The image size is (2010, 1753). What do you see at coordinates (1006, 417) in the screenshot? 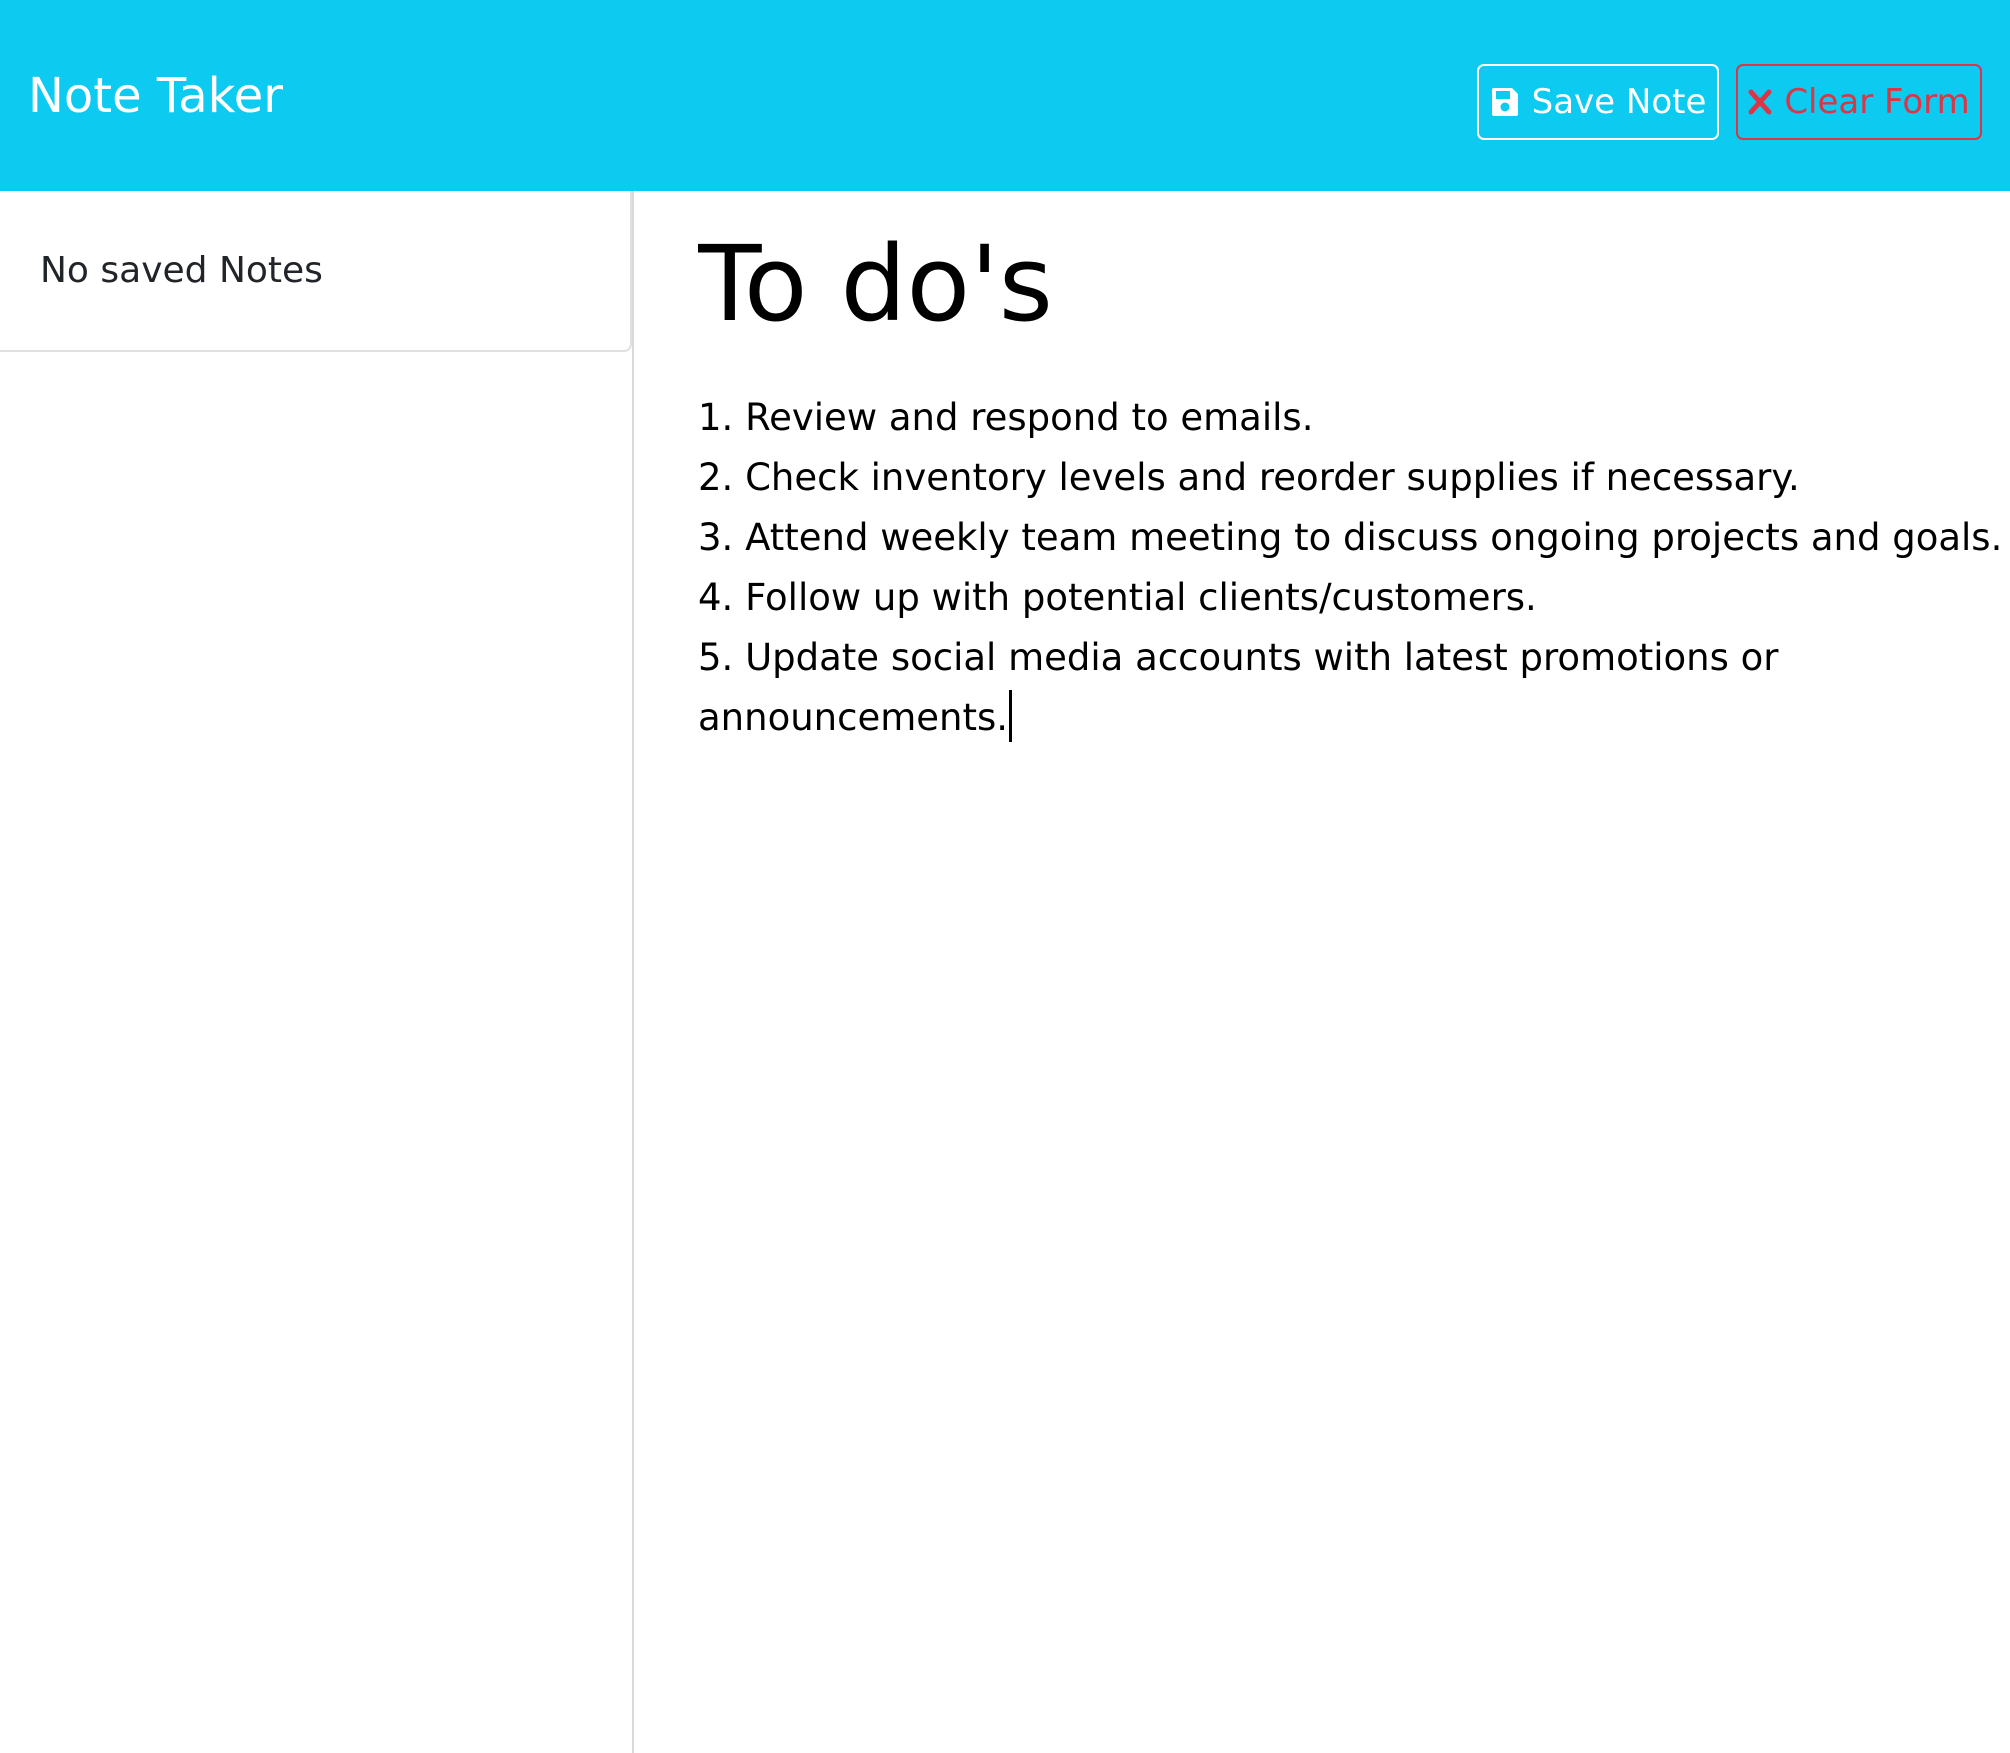
I see `note-line: 1. Review and respond to emails.` at bounding box center [1006, 417].